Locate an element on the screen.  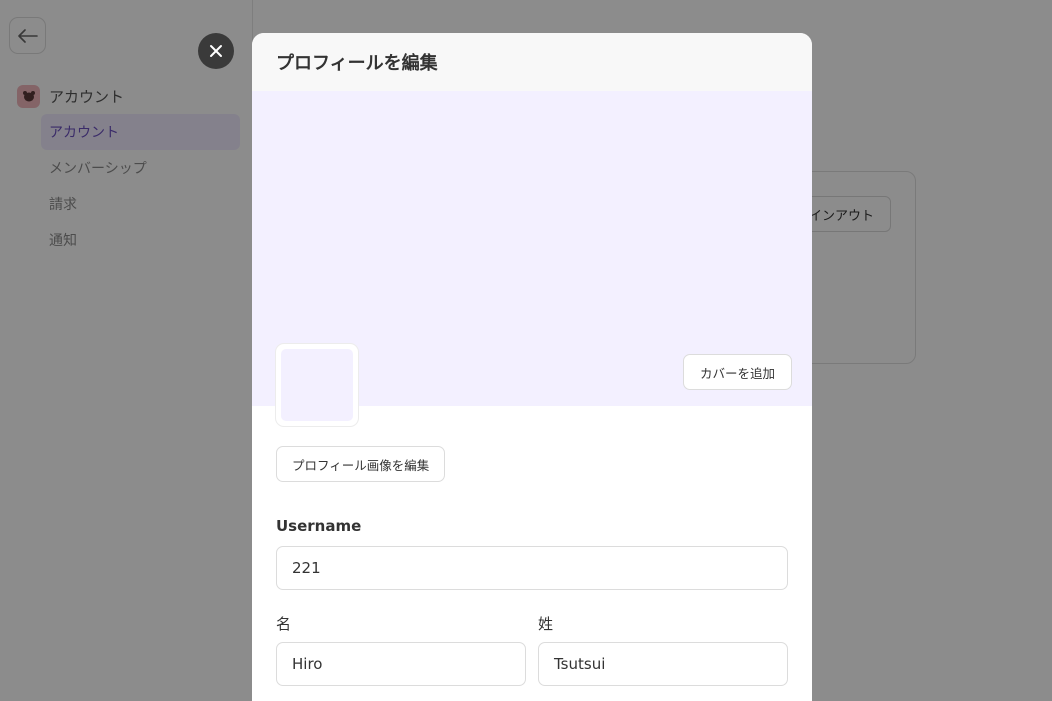
add-cover-button: カバーを追加 is located at coordinates (737, 372).